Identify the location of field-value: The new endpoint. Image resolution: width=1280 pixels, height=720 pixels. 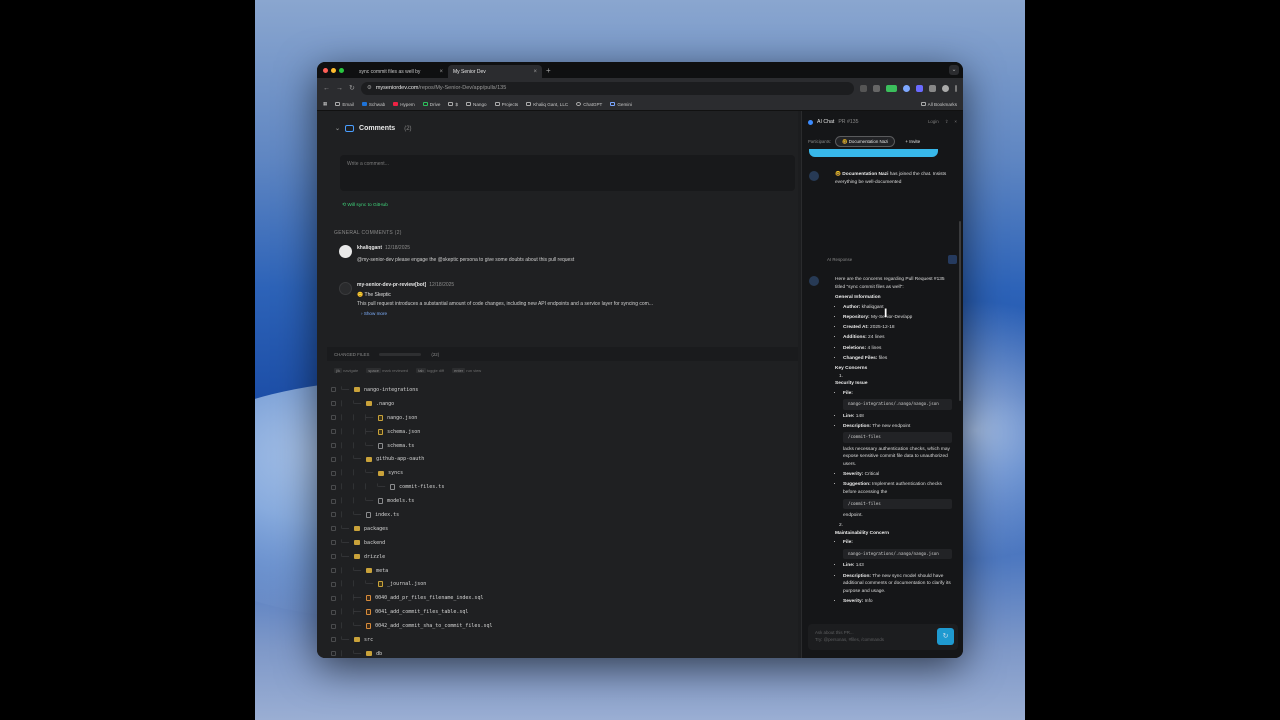
(891, 426).